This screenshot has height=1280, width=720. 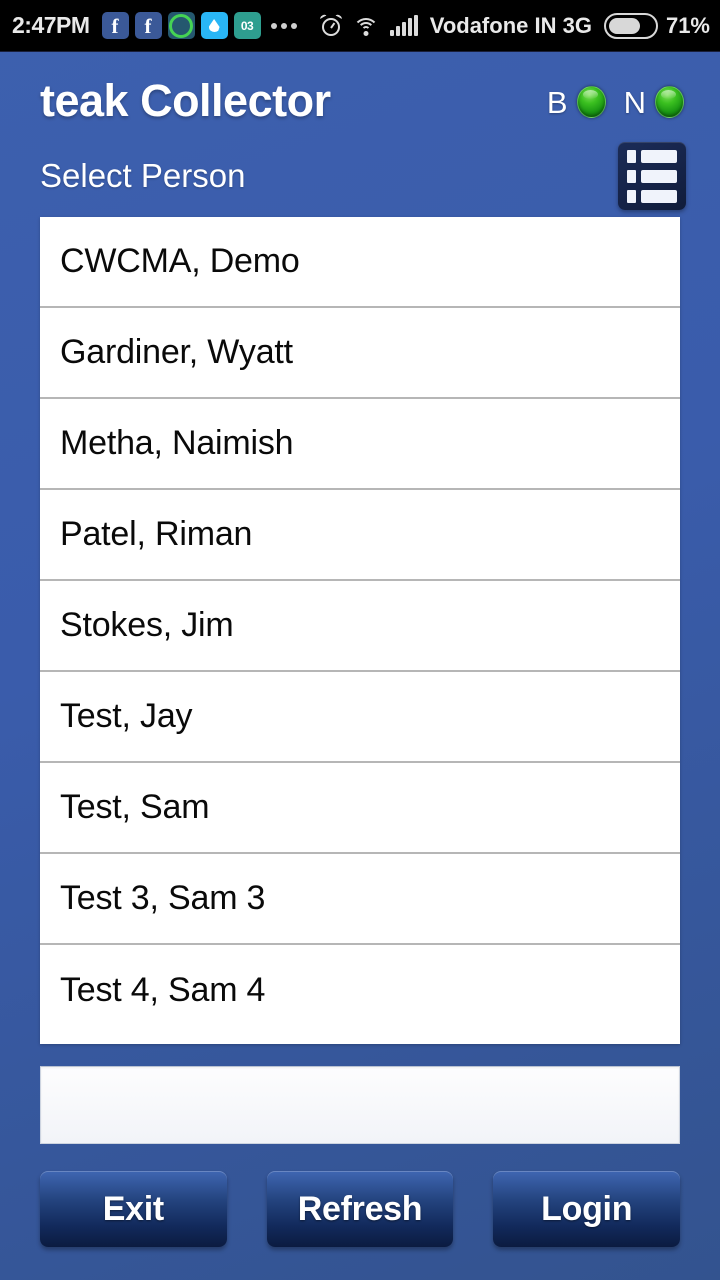 I want to click on button-bar: Exit Refresh Login, so click(x=360, y=1212).